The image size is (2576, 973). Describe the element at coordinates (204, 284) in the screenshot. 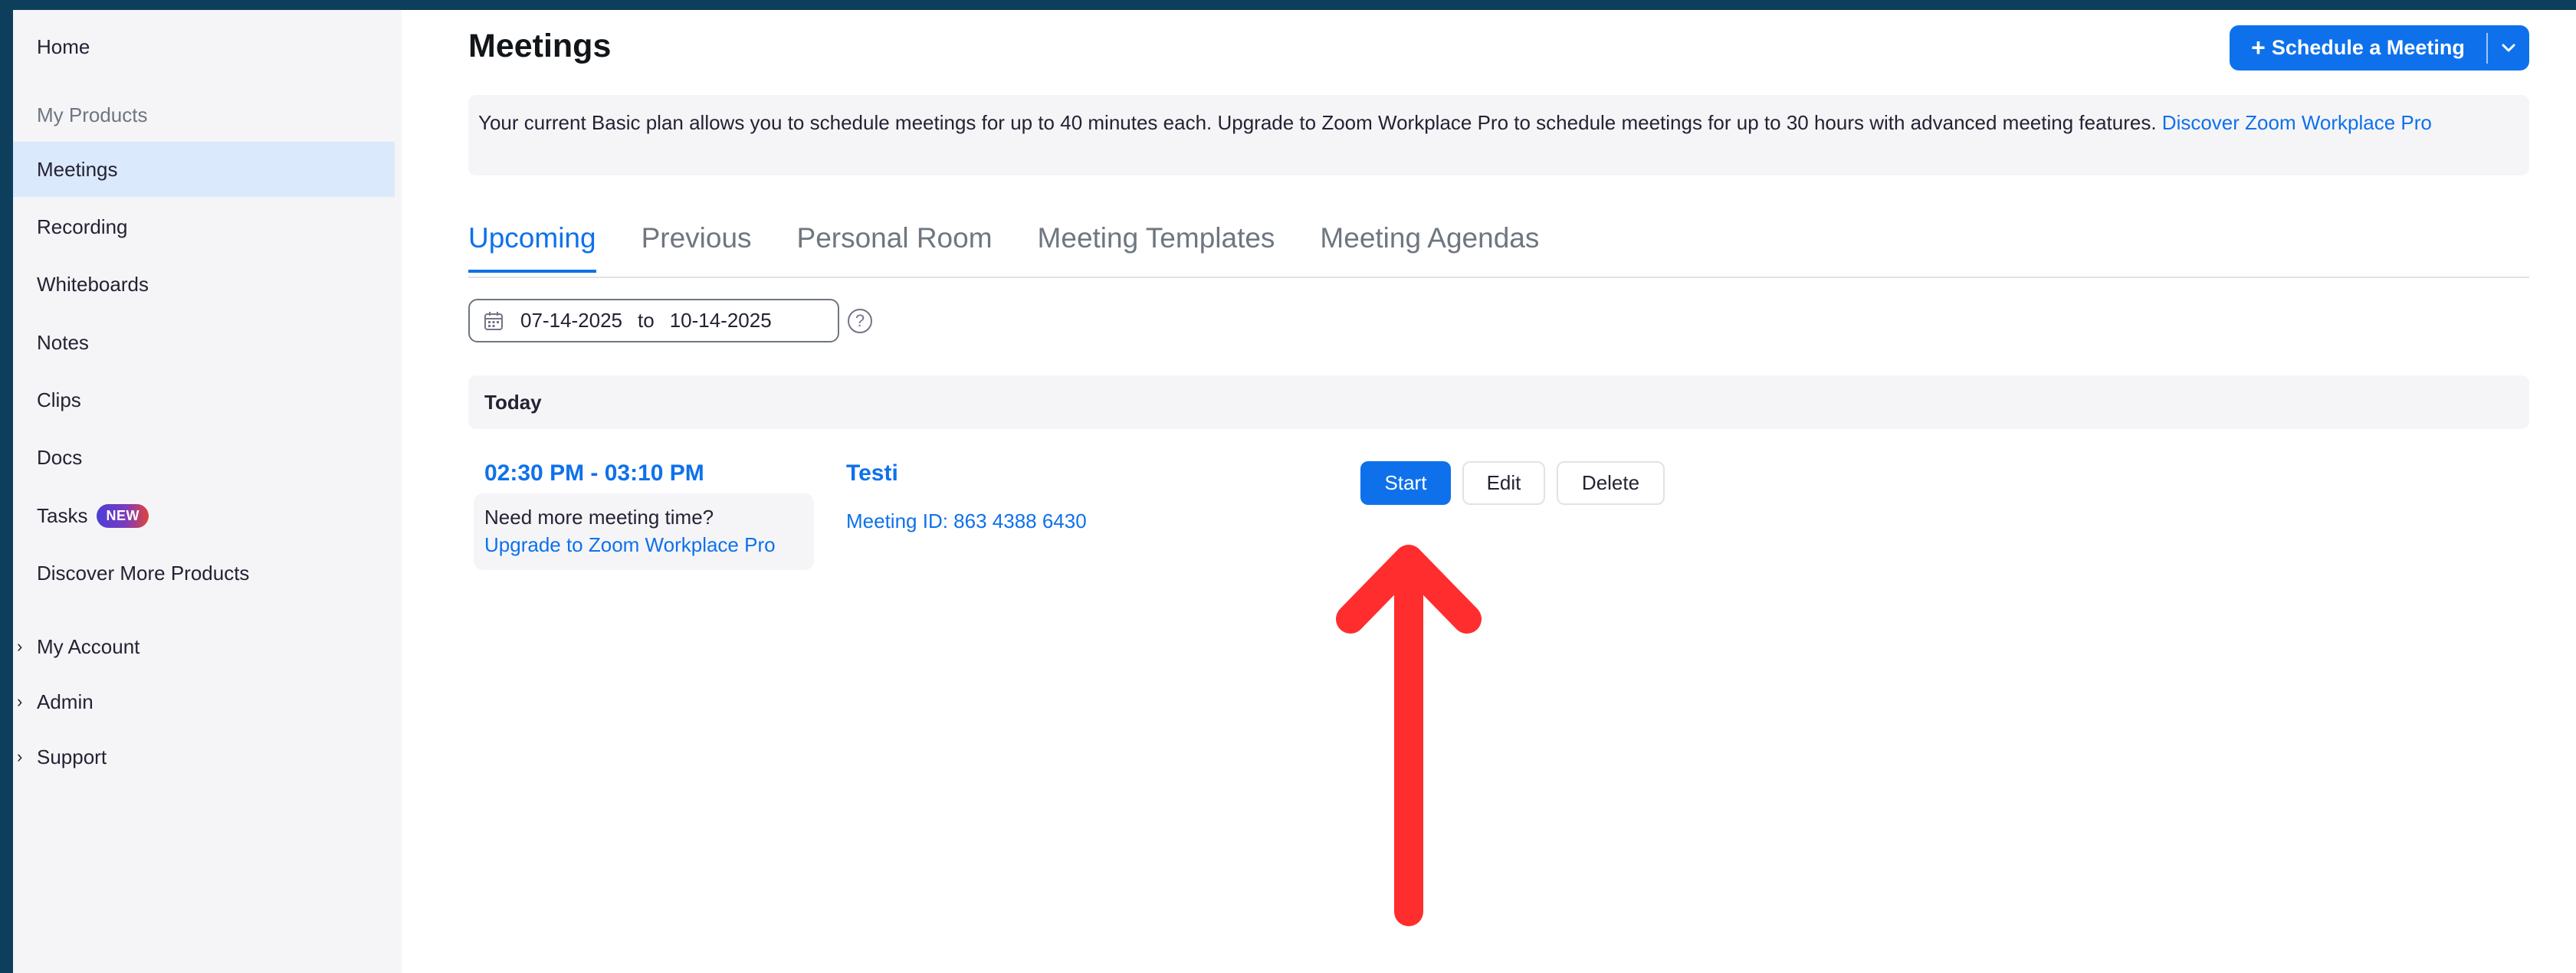

I see `sidebar-item-whiteboards: Whiteboards` at that location.